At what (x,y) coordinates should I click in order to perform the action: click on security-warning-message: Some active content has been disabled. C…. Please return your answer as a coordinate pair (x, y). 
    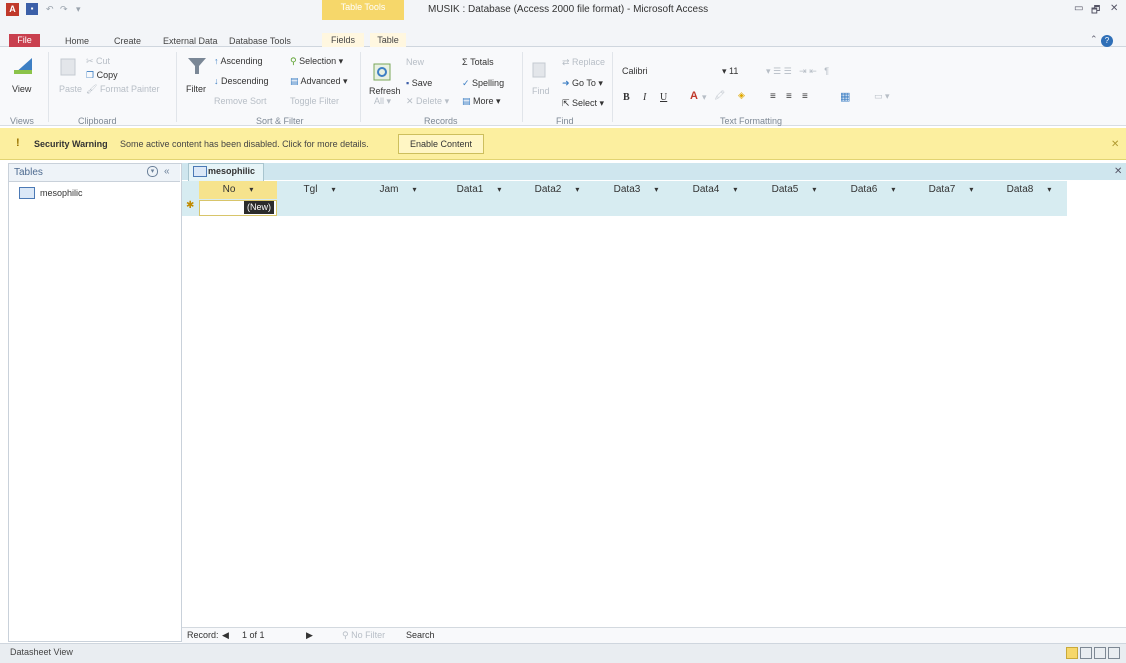
    Looking at the image, I should click on (244, 144).